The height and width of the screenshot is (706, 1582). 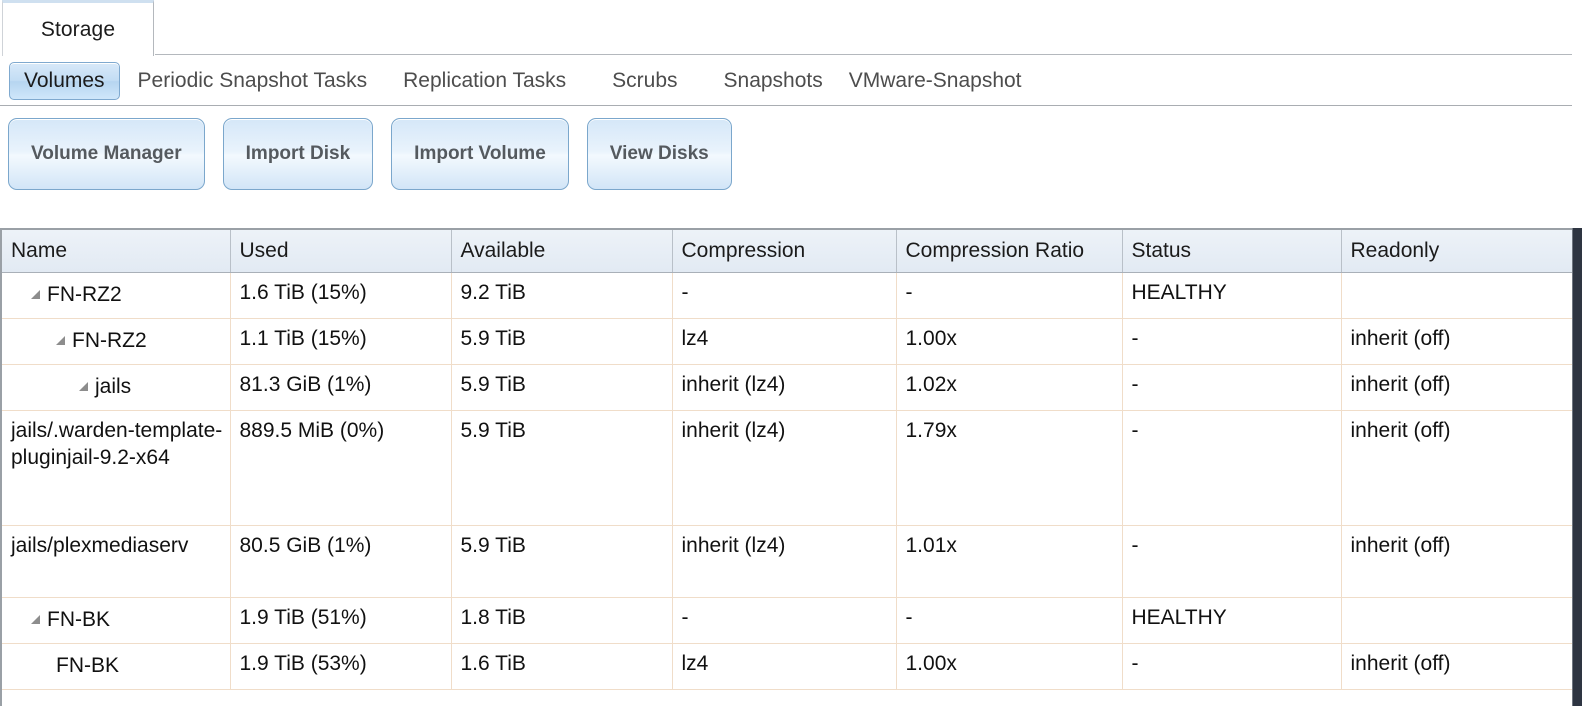 I want to click on window-tab-label: Storage, so click(x=78, y=29).